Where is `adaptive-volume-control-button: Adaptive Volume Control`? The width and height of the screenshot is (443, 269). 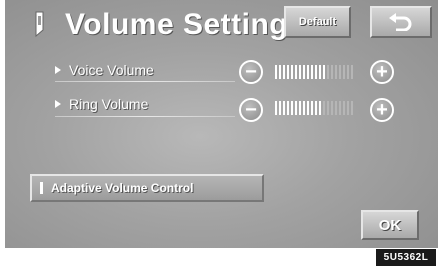 adaptive-volume-control-button: Adaptive Volume Control is located at coordinates (147, 188).